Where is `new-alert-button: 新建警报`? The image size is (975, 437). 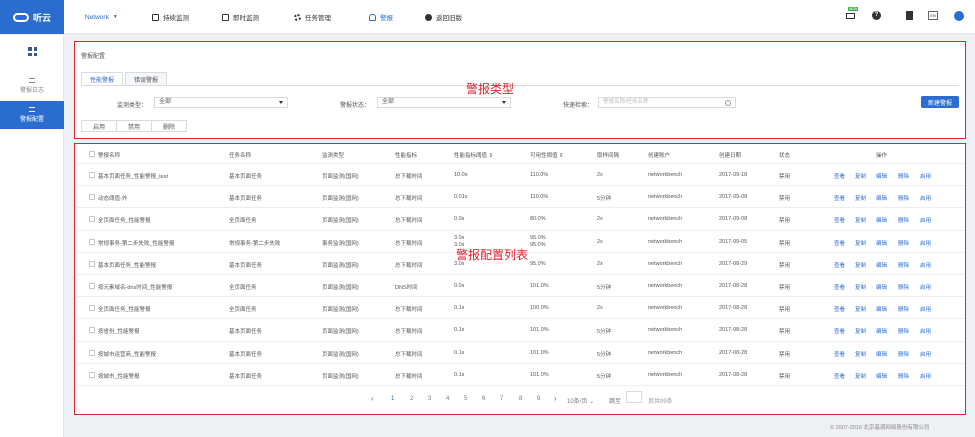 new-alert-button: 新建警报 is located at coordinates (940, 102).